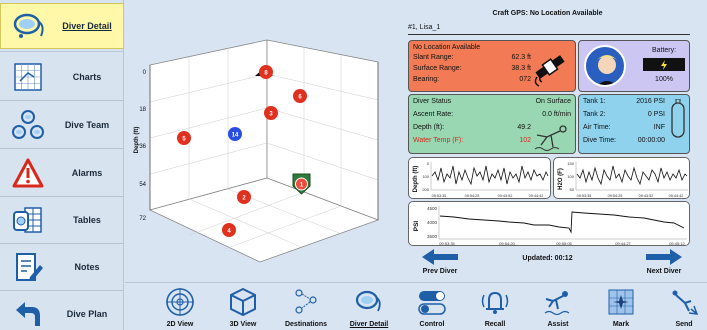 Image resolution: width=707 pixels, height=330 pixels. What do you see at coordinates (432, 208) in the screenshot?
I see `svg-text: 4500` at bounding box center [432, 208].